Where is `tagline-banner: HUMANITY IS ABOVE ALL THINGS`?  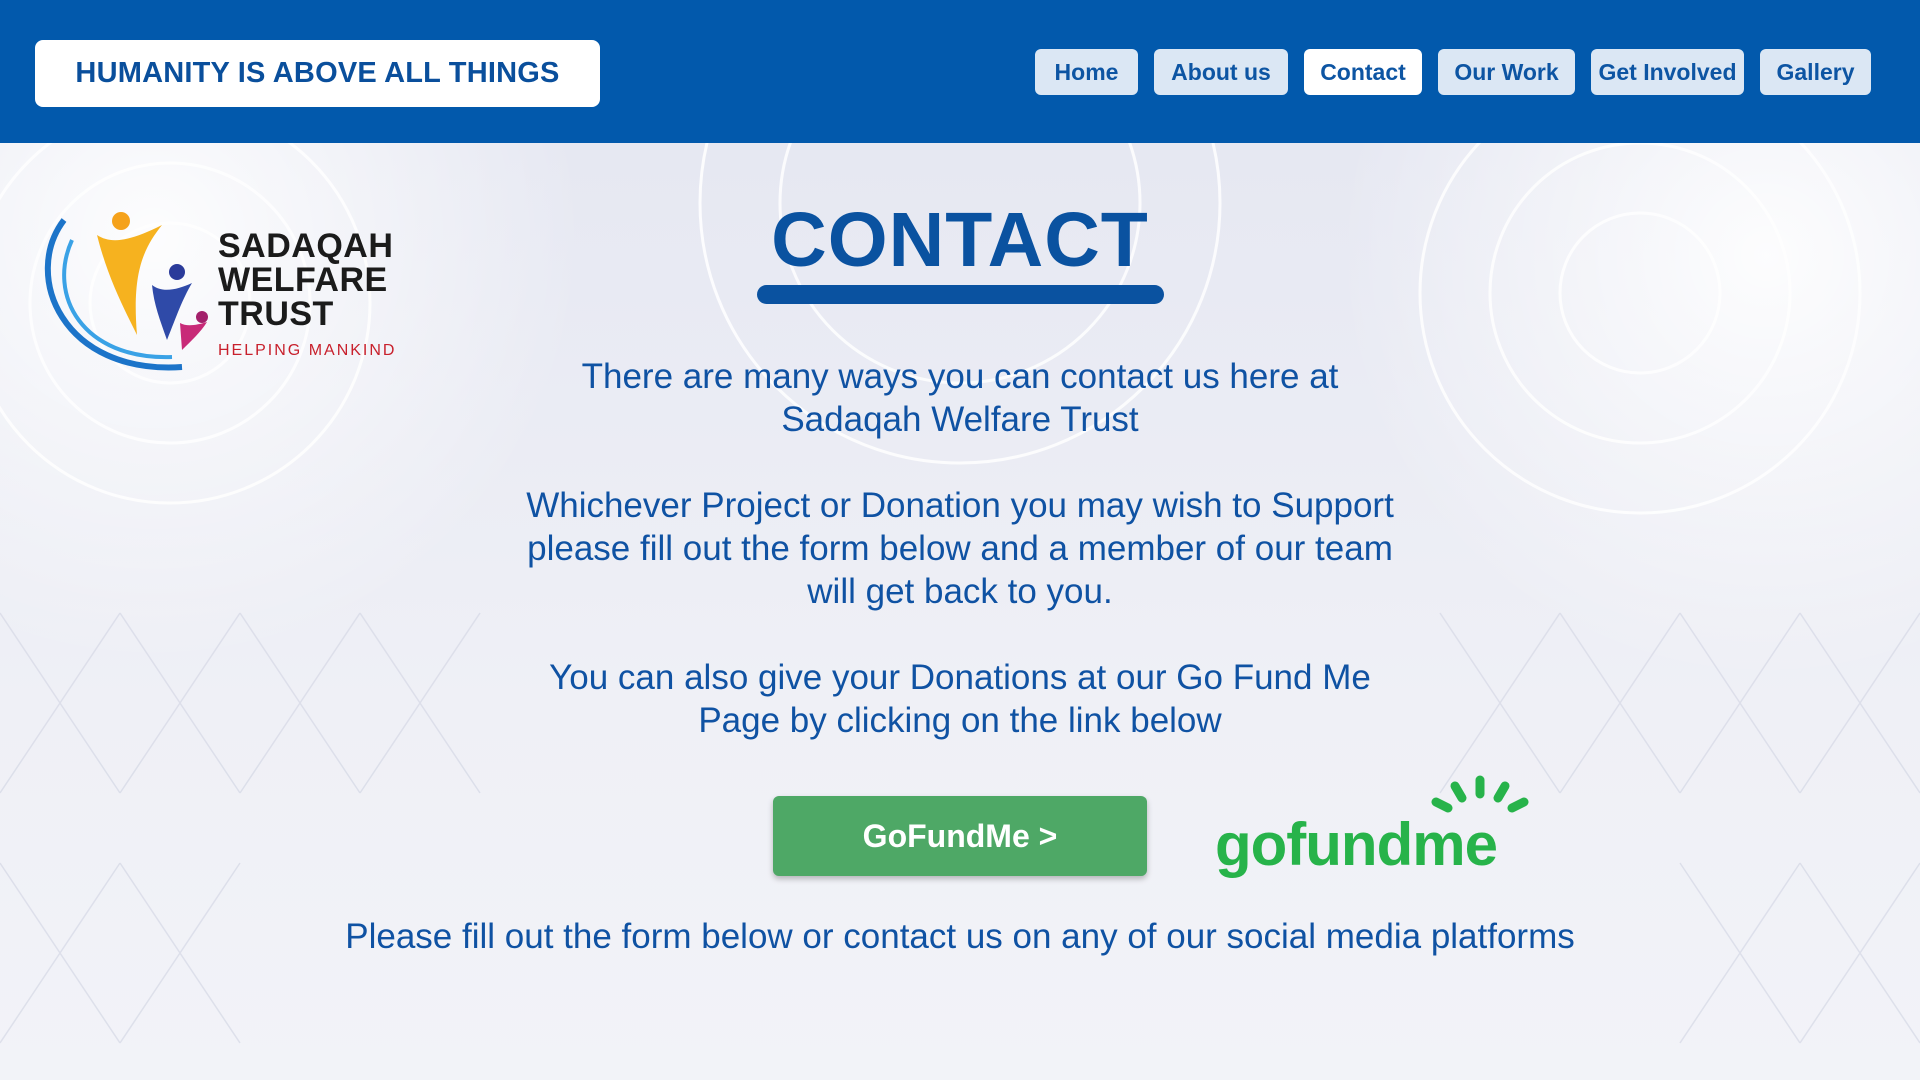
tagline-banner: HUMANITY IS ABOVE ALL THINGS is located at coordinates (317, 73).